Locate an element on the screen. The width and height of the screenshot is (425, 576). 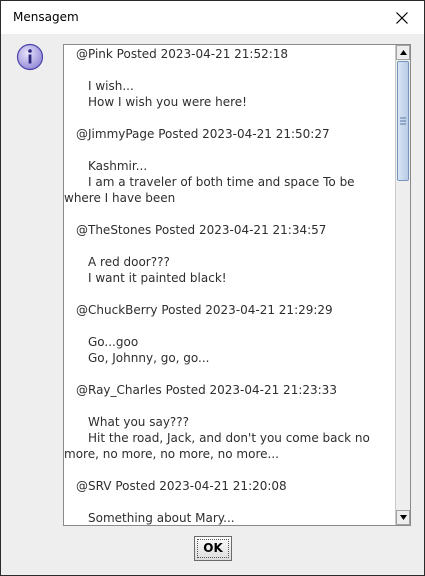
message-line: What you say??? is located at coordinates (139, 422).